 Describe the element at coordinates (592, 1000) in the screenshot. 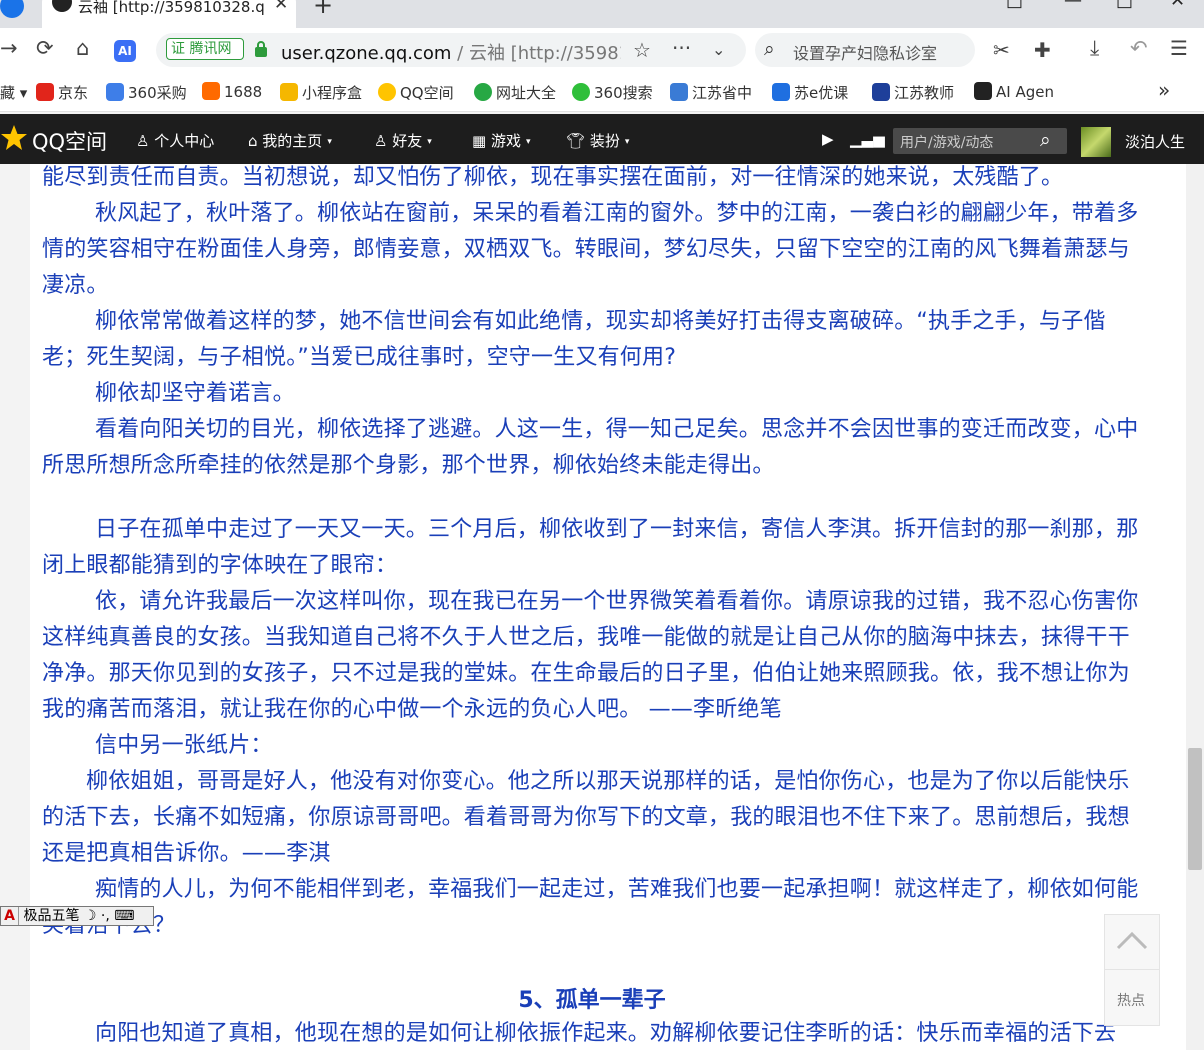

I see `section-title: 5、孤单一辈子` at that location.